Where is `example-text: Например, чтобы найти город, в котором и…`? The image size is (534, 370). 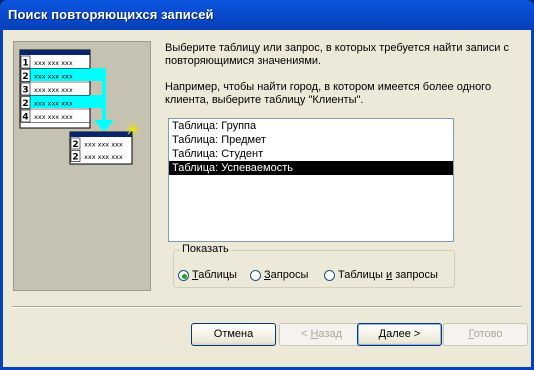 example-text: Например, чтобы найти город, в котором и… is located at coordinates (328, 93).